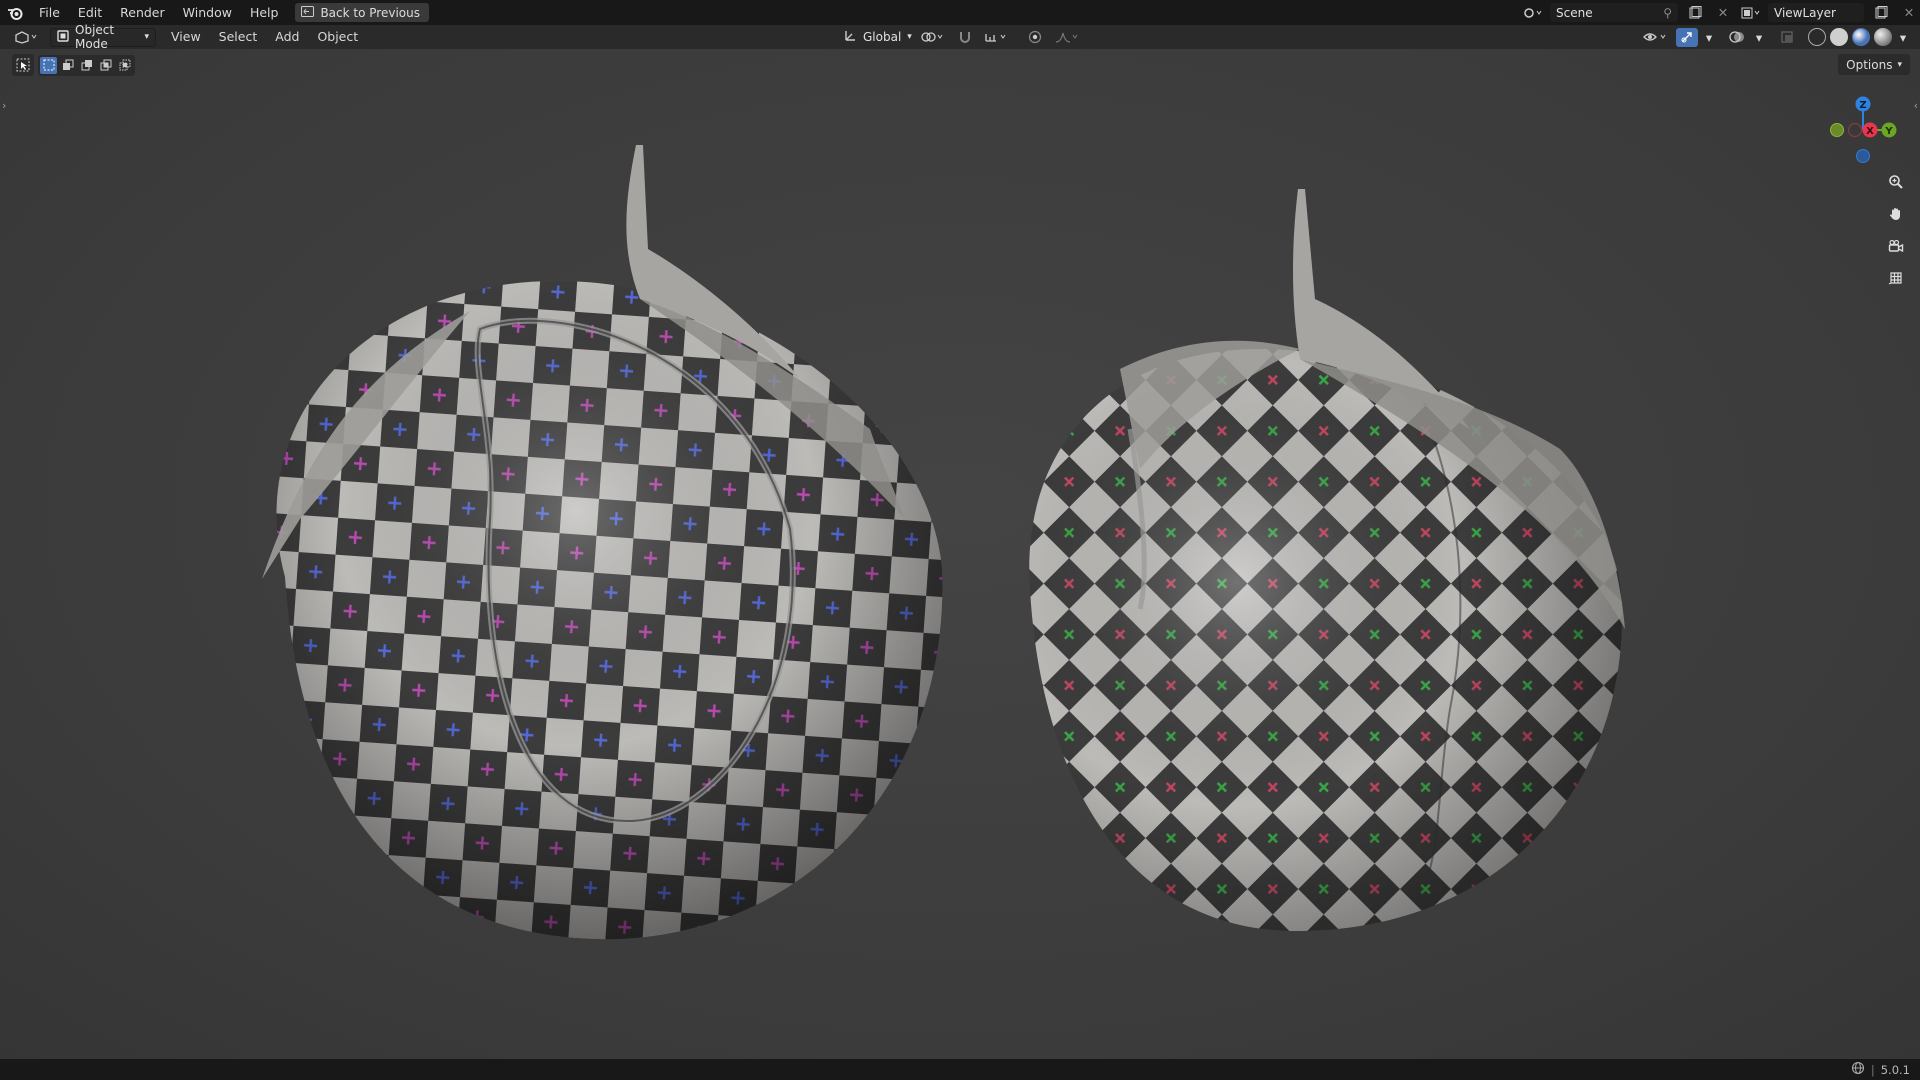 The height and width of the screenshot is (1080, 1920). I want to click on wireframe-shading-icon, so click(1817, 37).